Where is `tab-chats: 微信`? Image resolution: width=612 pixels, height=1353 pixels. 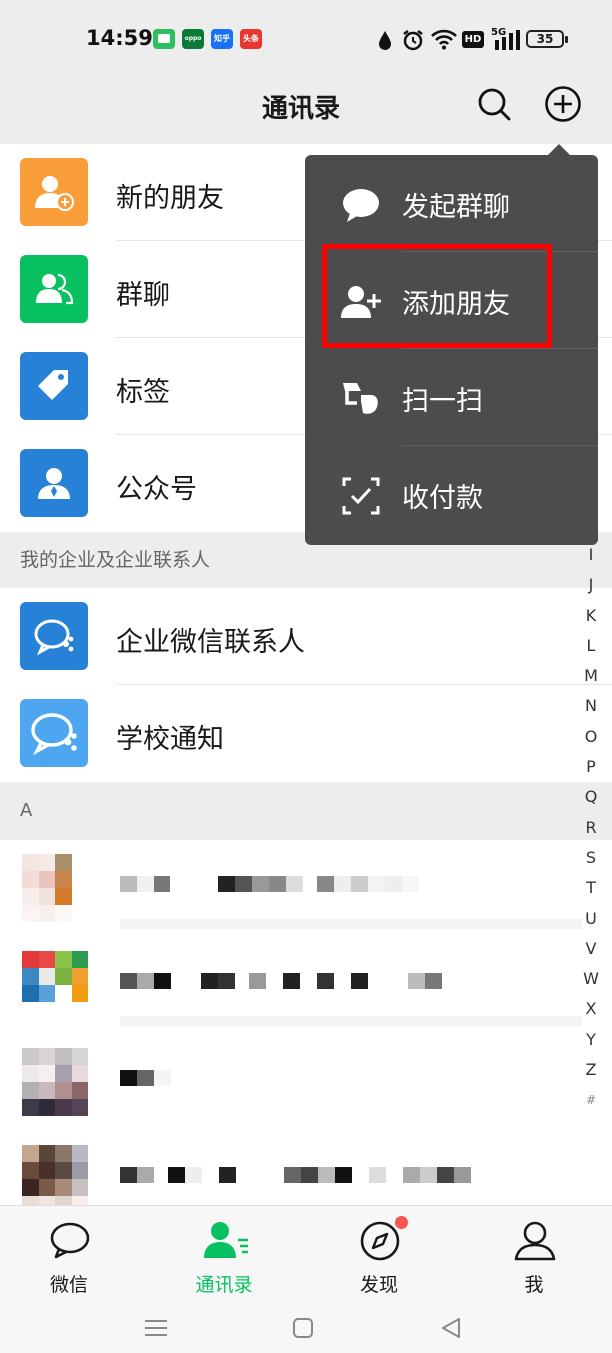
tab-chats: 微信 is located at coordinates (69, 1253).